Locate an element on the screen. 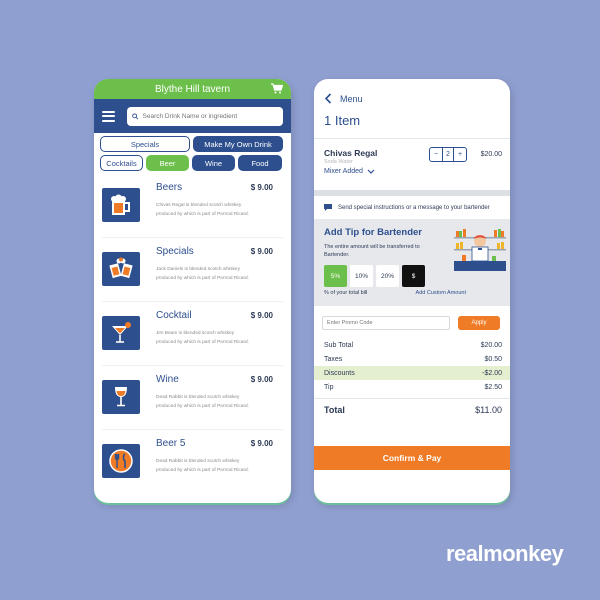  search-bar is located at coordinates (192, 116).